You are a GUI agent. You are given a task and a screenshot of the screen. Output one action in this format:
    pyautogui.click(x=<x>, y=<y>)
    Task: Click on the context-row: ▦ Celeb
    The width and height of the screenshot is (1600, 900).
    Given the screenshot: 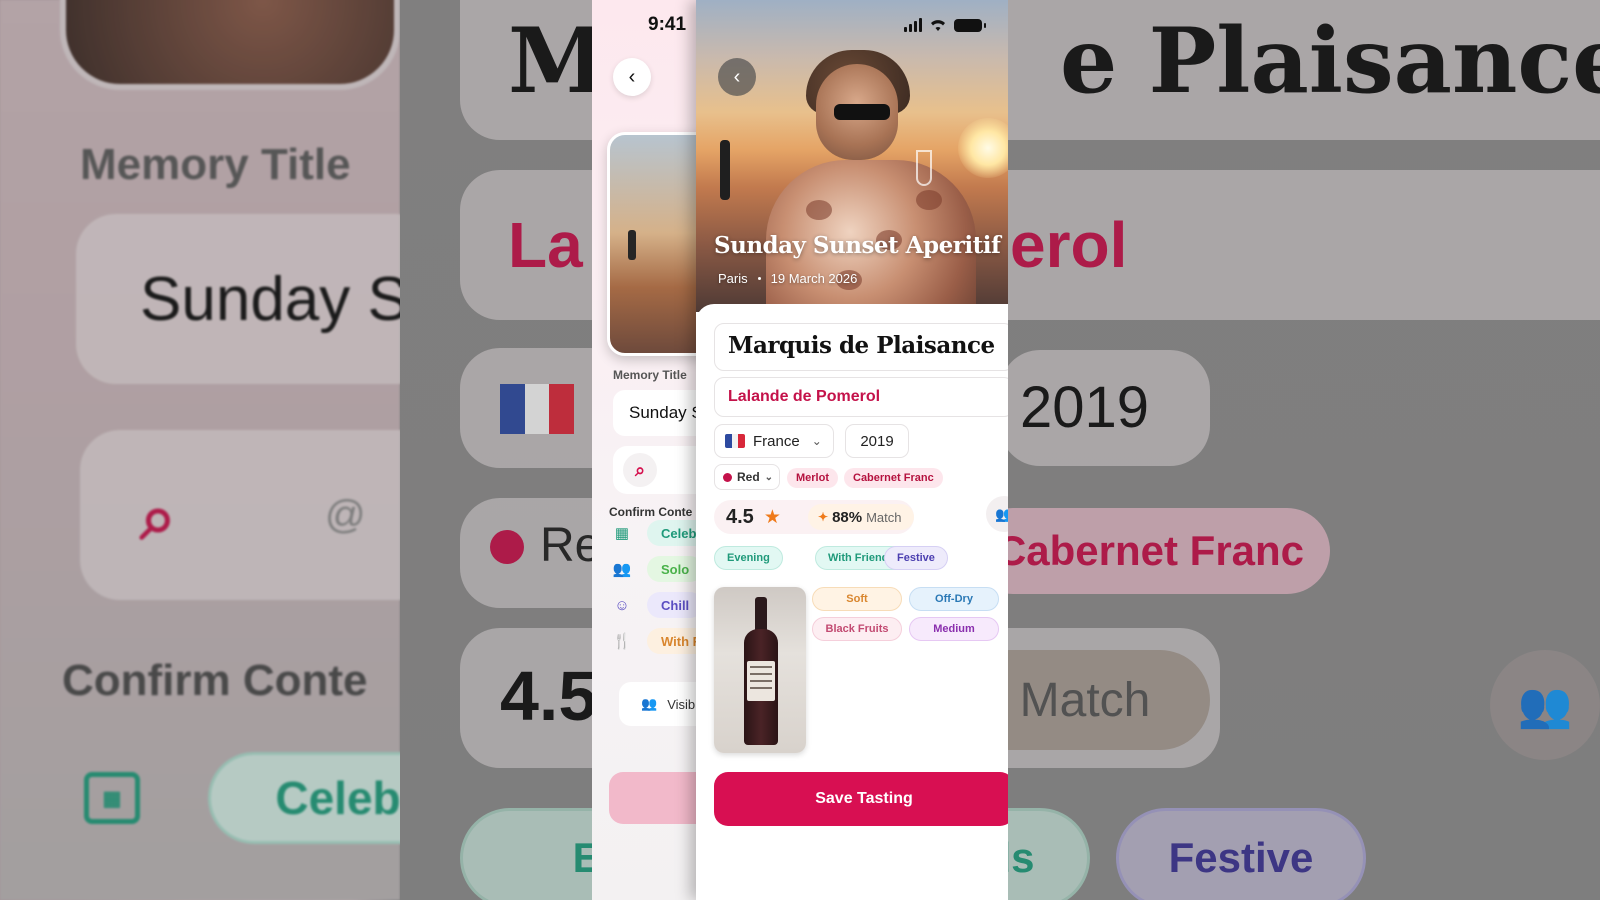 What is the action you would take?
    pyautogui.click(x=661, y=533)
    